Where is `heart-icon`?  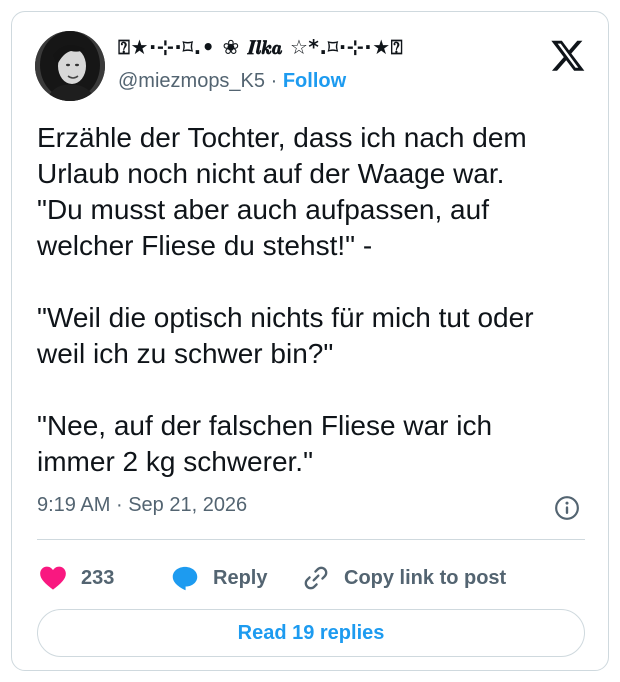 heart-icon is located at coordinates (53, 578).